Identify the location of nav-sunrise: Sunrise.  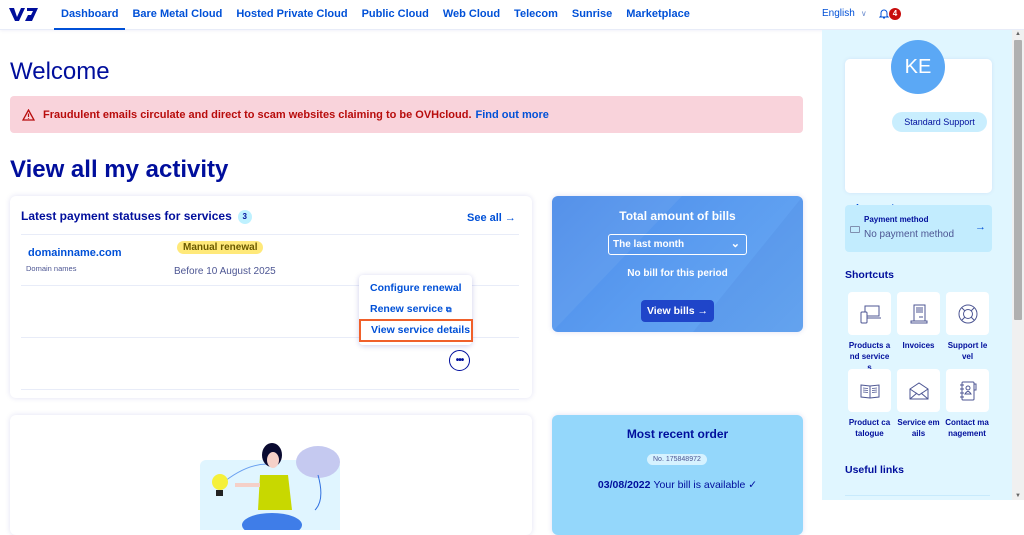
(592, 15).